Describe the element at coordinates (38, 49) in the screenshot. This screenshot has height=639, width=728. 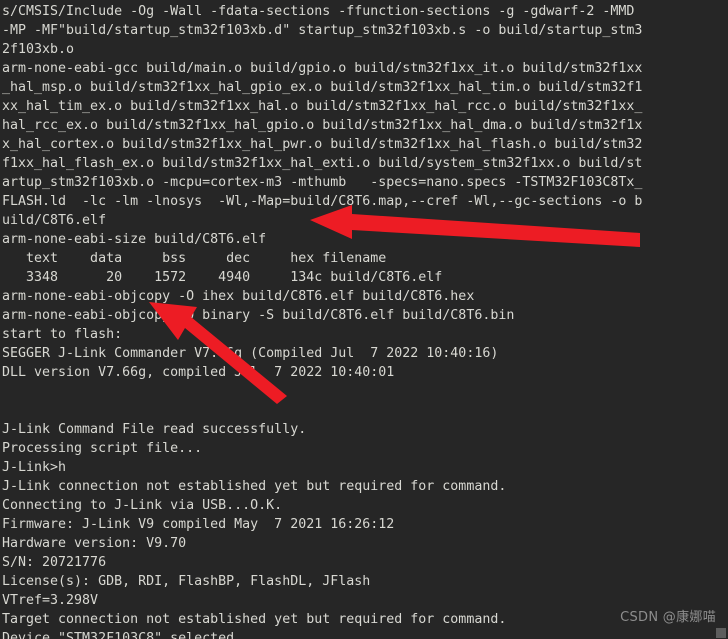
I see `terminal-line: 2f103xb.o` at that location.